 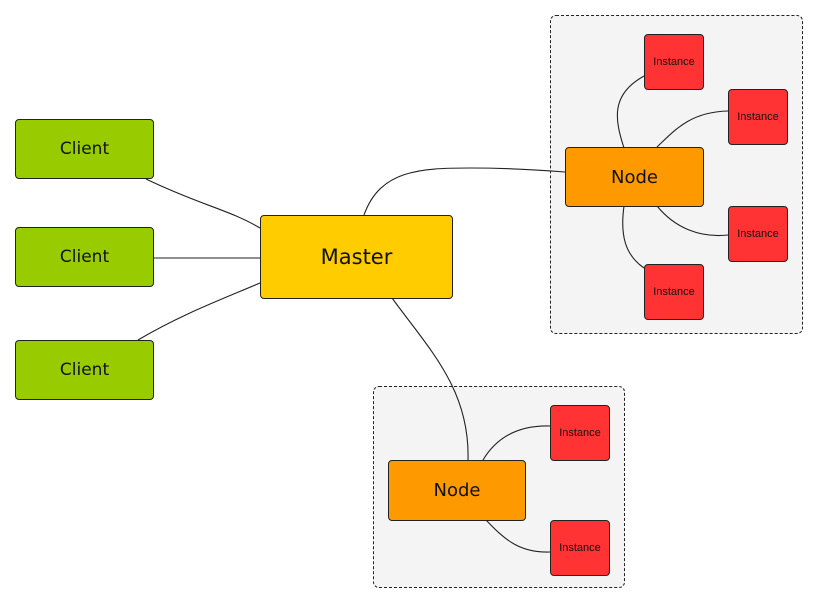 I want to click on client-box-3: Client, so click(x=84, y=370).